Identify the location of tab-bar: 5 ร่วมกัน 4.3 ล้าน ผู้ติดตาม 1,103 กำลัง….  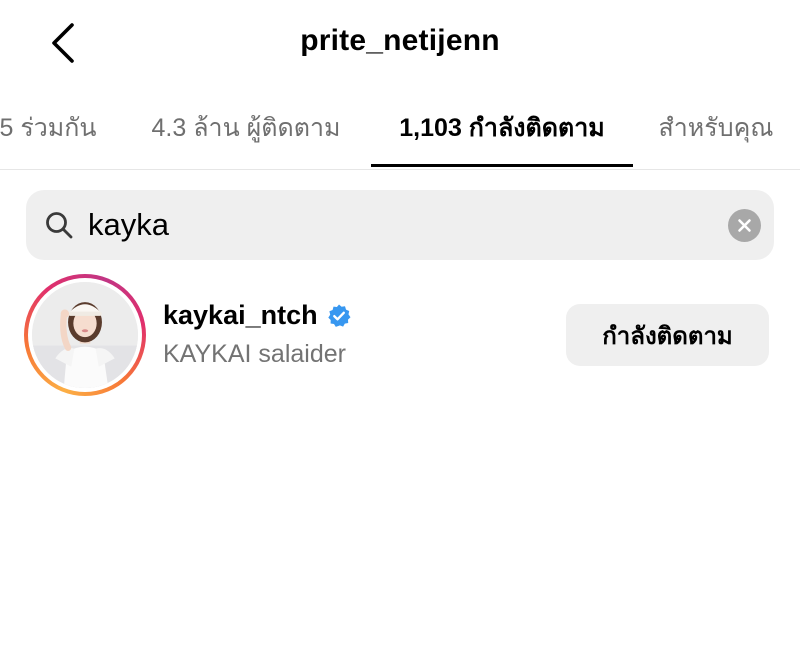
(400, 128).